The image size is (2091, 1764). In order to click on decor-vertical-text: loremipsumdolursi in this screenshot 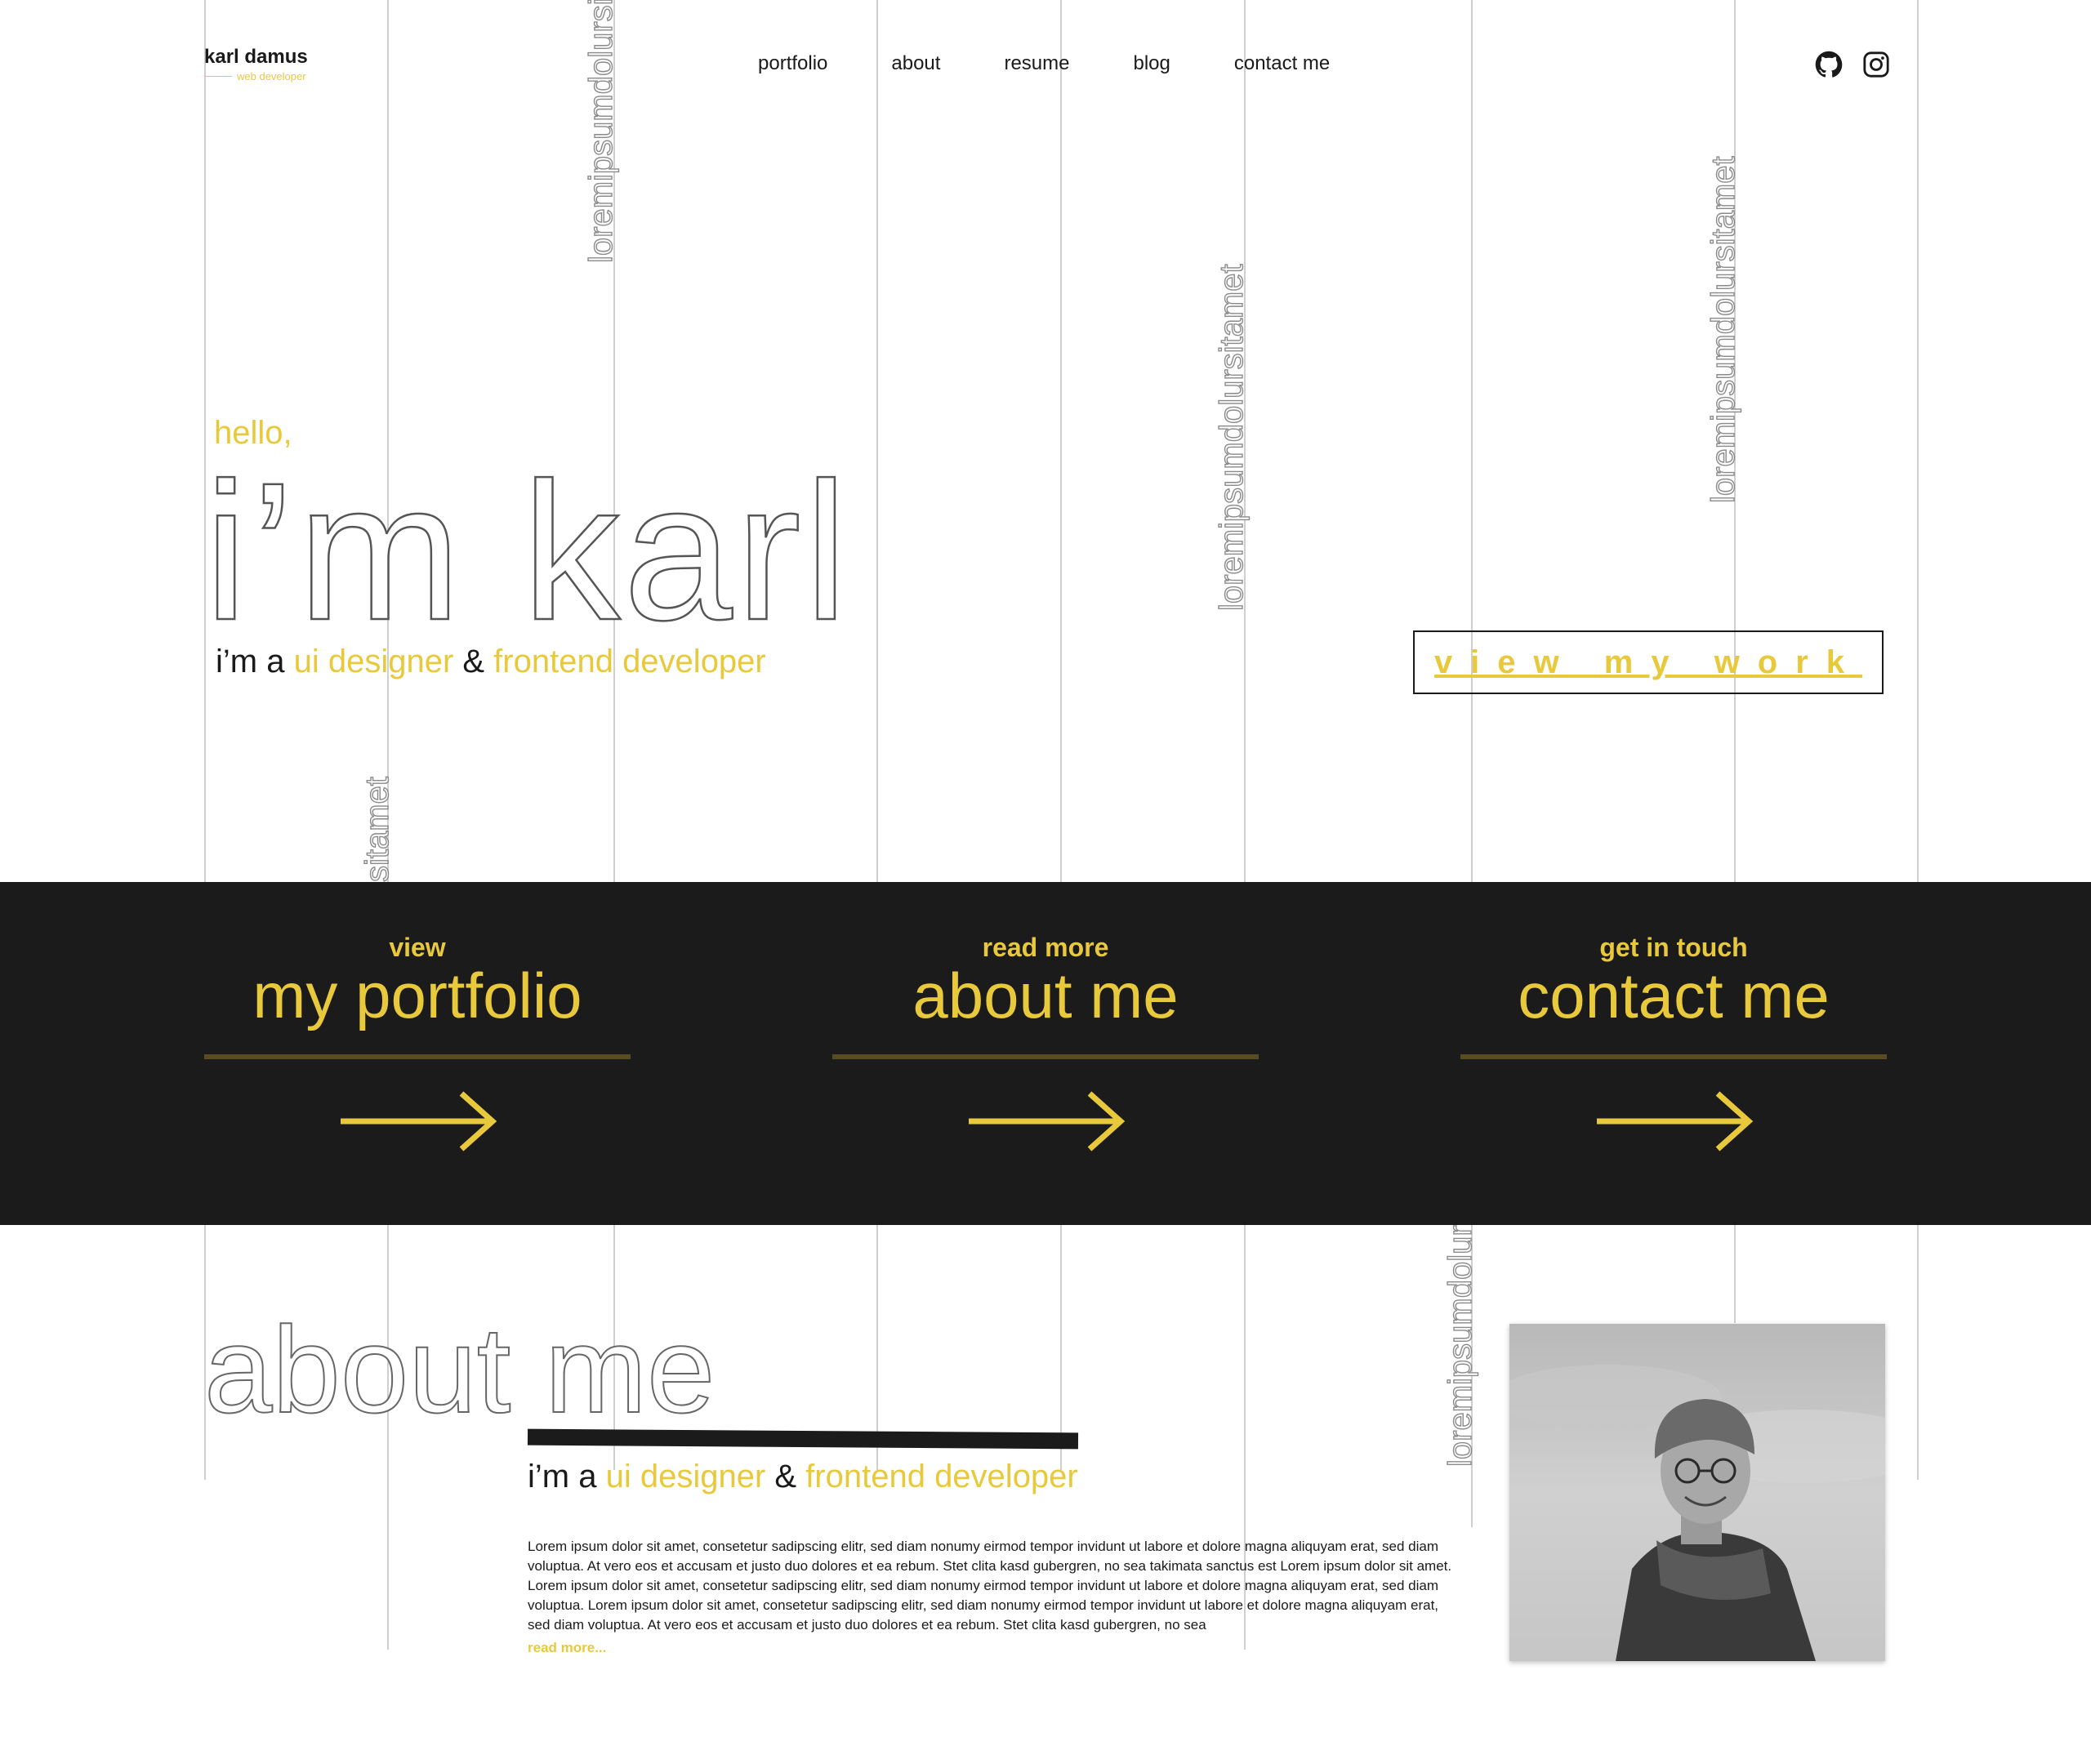, I will do `click(600, 132)`.